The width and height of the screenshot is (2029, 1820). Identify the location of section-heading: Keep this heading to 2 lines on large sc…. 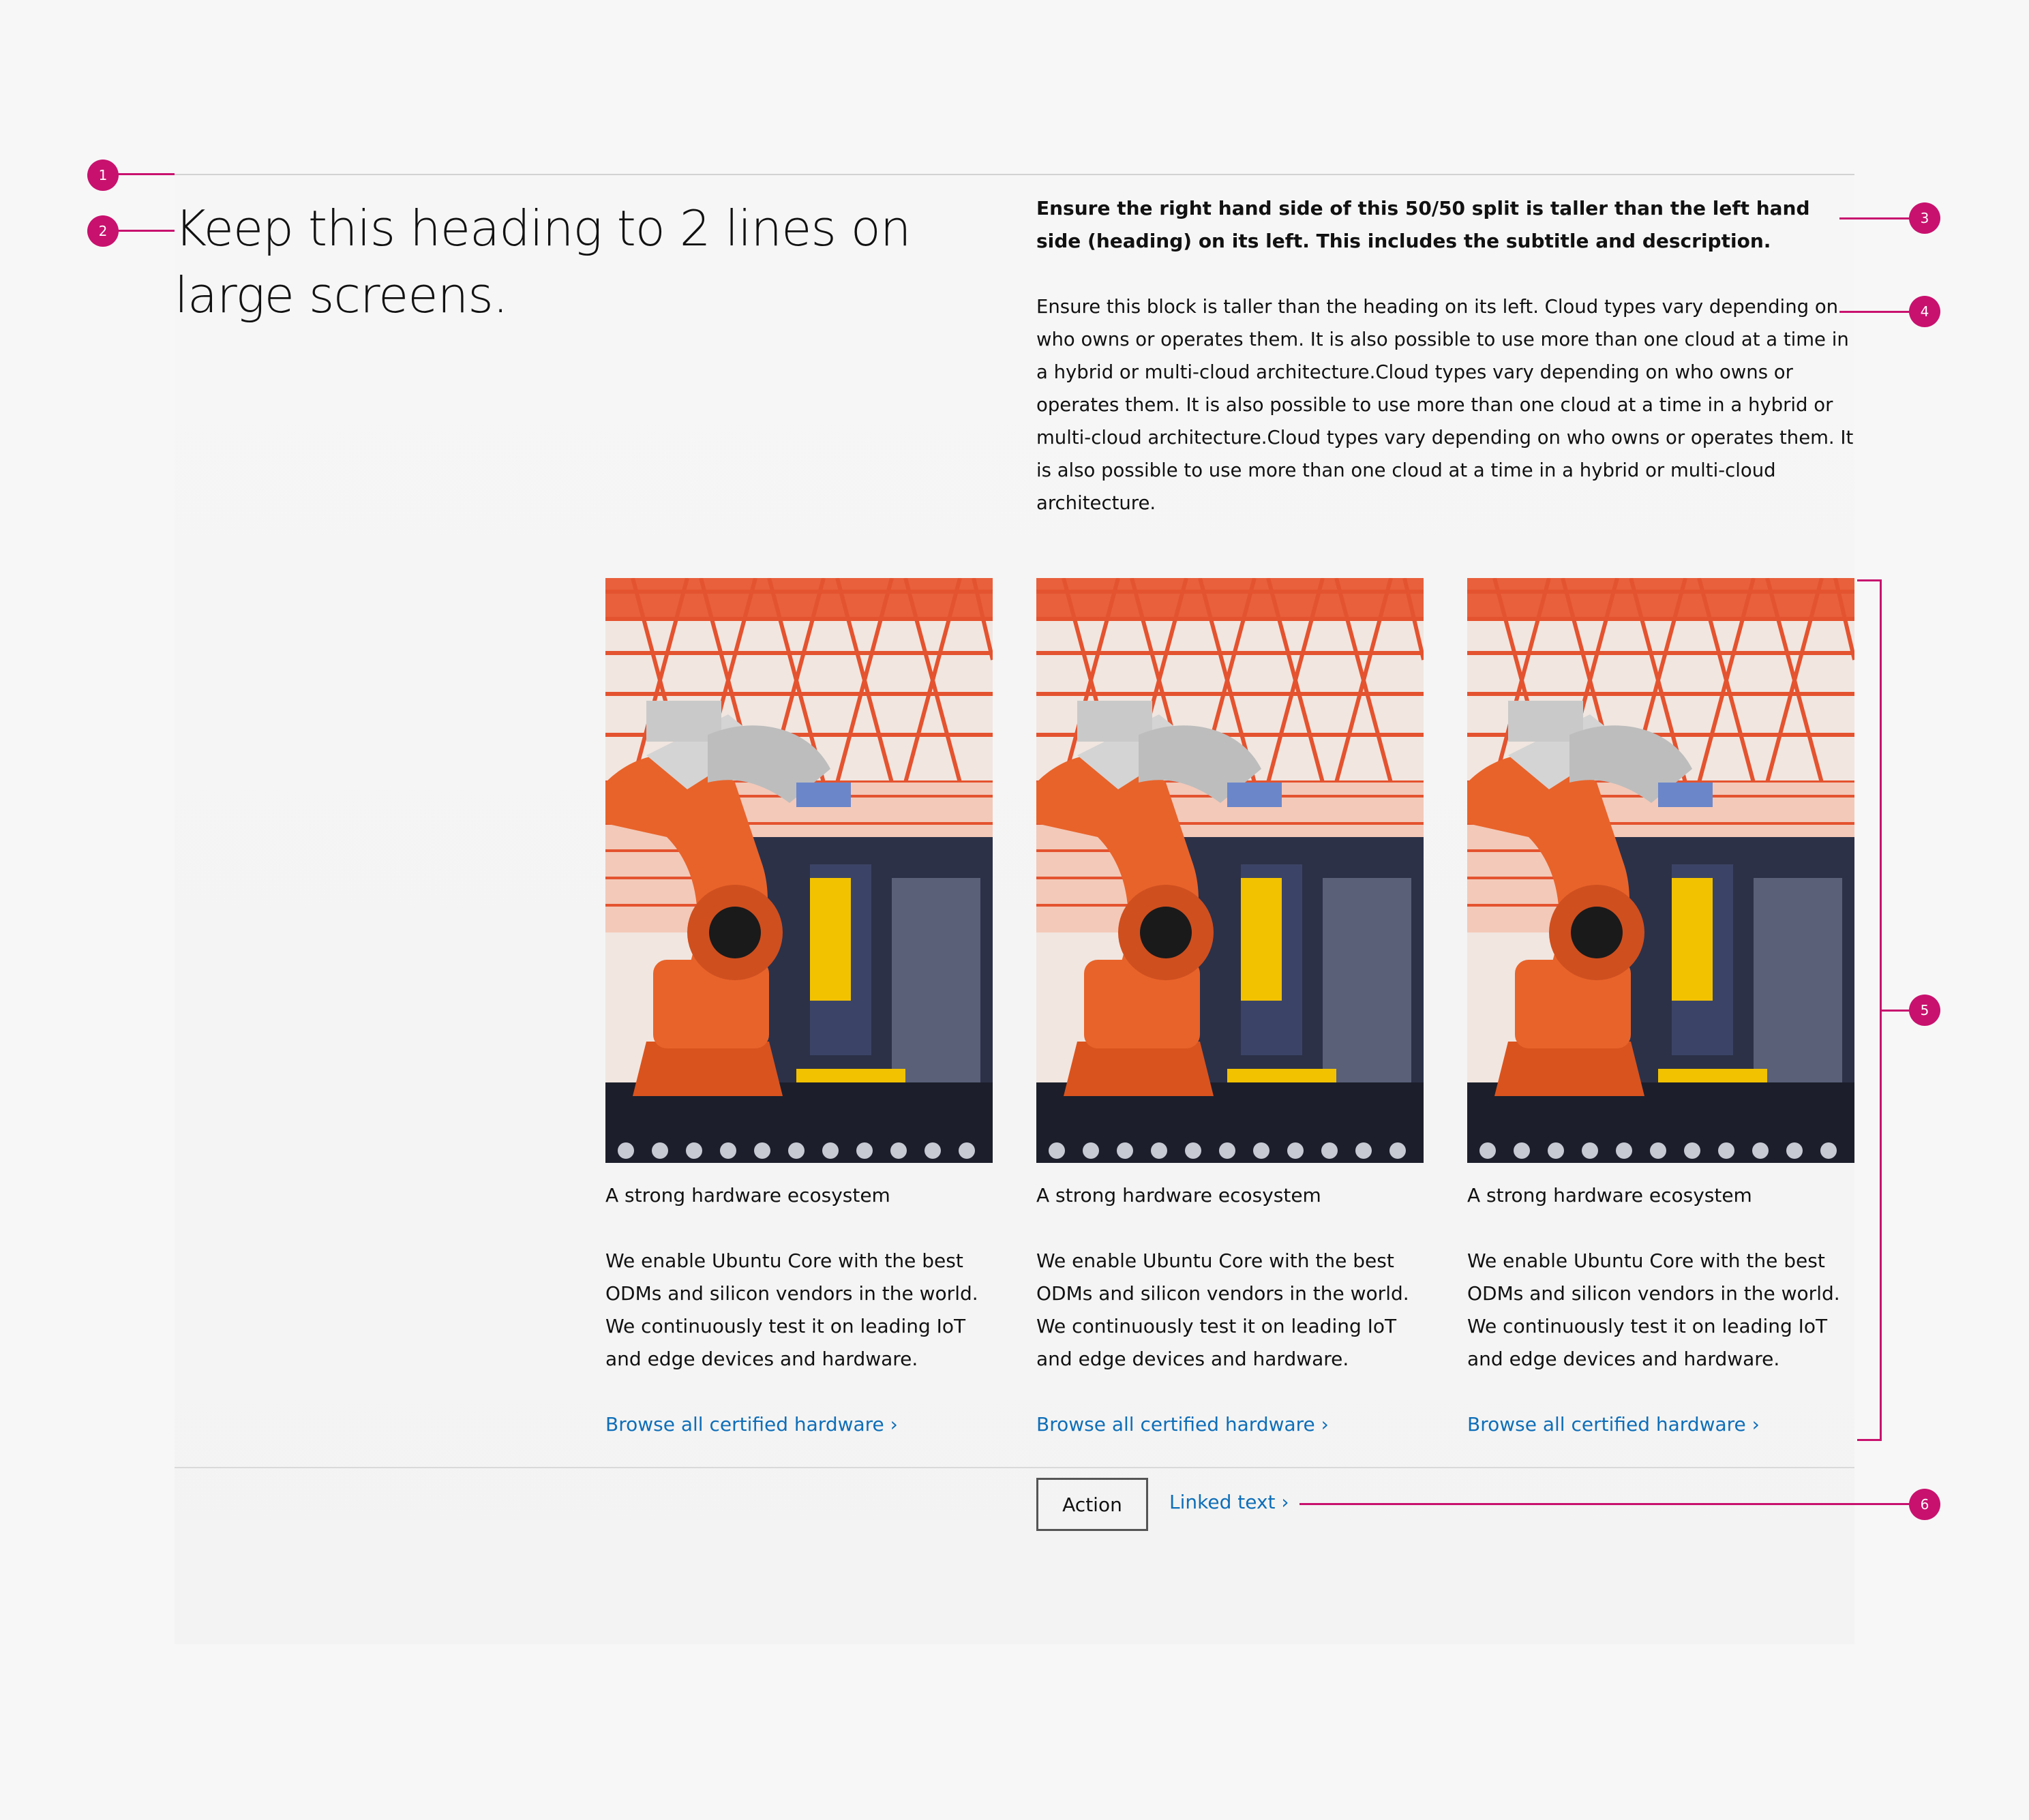
(543, 262).